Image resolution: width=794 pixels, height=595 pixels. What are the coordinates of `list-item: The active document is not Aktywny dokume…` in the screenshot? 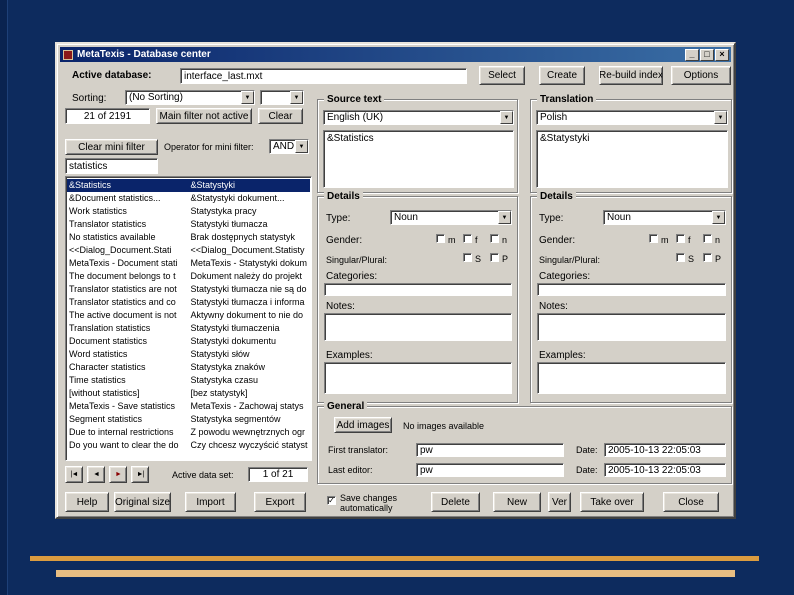 It's located at (188, 315).